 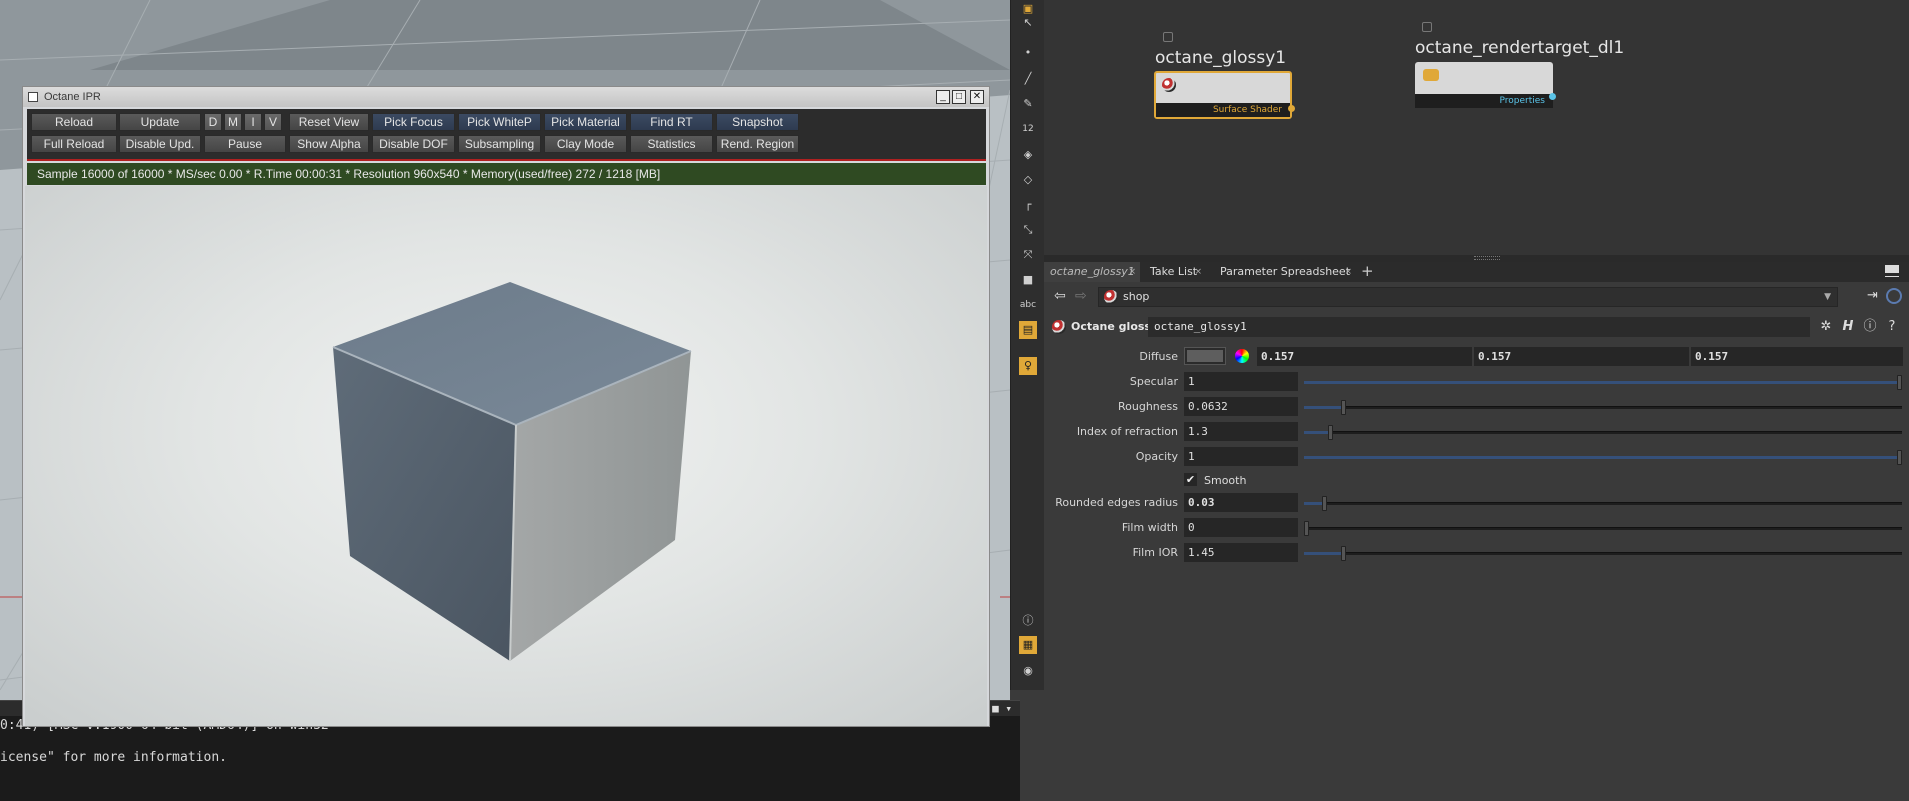 I want to click on pane-split-handle, so click(x=1476, y=258).